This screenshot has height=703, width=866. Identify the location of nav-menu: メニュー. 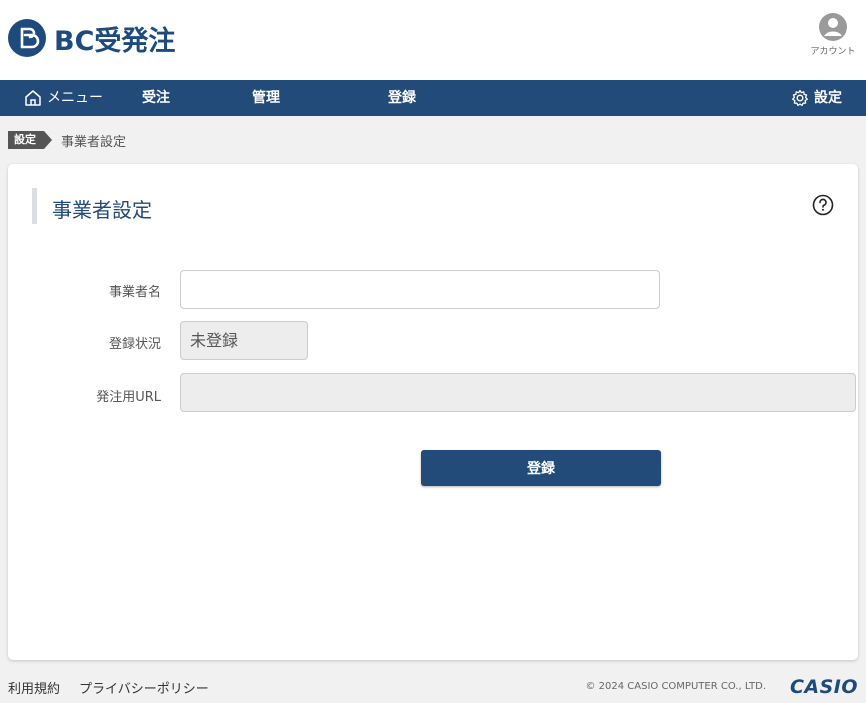
(63, 98).